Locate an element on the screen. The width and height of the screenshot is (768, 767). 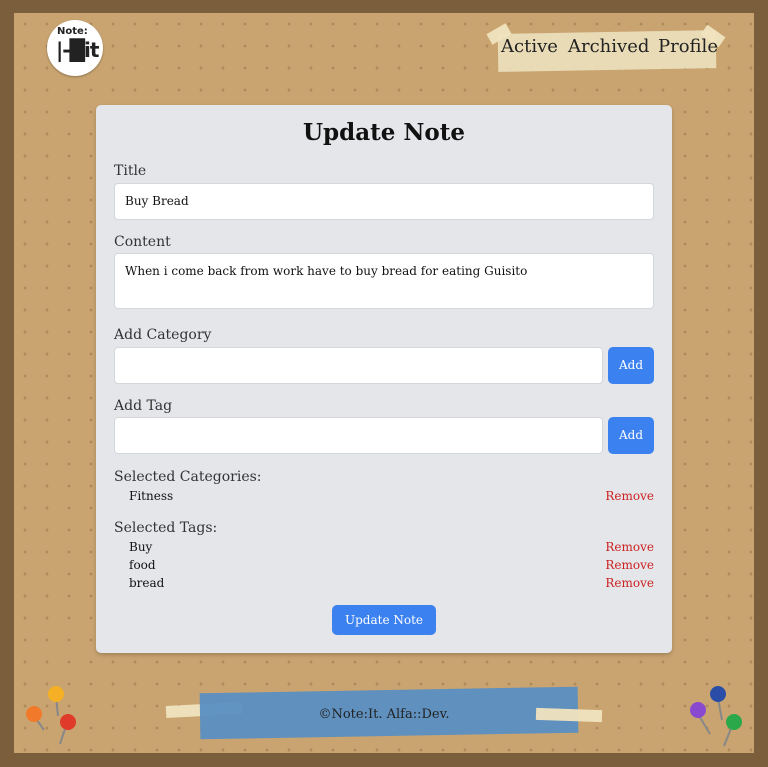
page-title: Update Note is located at coordinates (383, 132).